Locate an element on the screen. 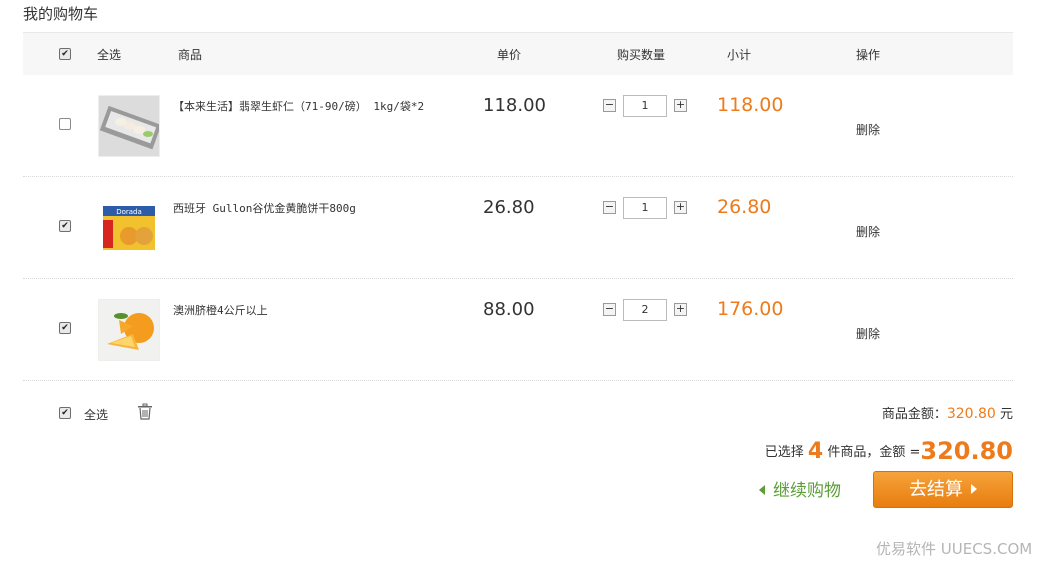  goods-total: 商品金额：320.80 元 is located at coordinates (947, 412).